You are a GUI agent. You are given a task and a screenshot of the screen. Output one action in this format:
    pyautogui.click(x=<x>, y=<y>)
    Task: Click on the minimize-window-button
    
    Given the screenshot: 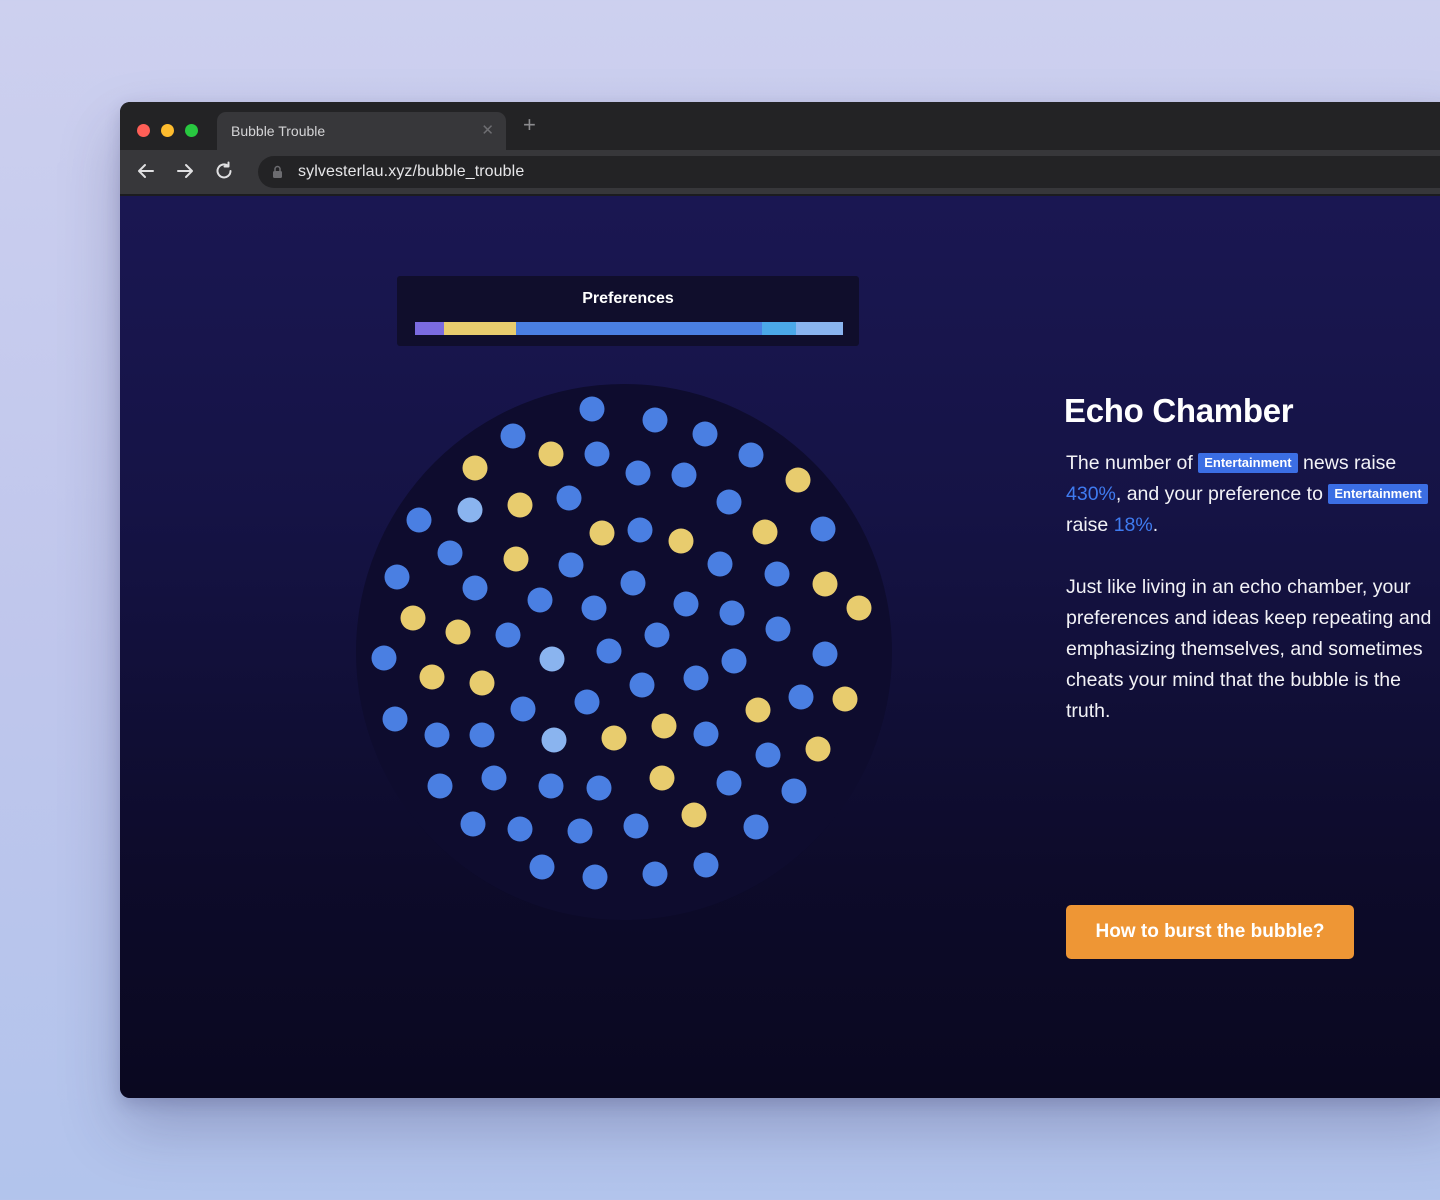 What is the action you would take?
    pyautogui.click(x=167, y=130)
    